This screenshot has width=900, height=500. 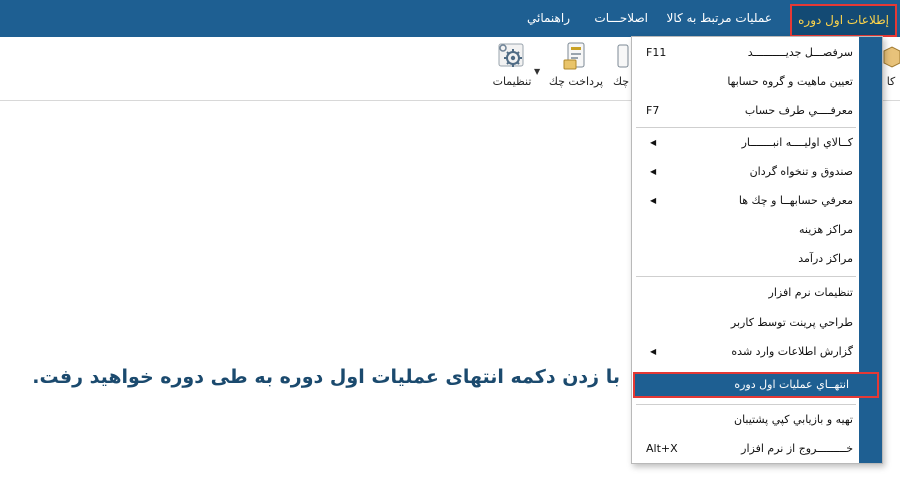 I want to click on menu-item-counterparty: معرفــــي طرف حساب F7, so click(x=745, y=110).